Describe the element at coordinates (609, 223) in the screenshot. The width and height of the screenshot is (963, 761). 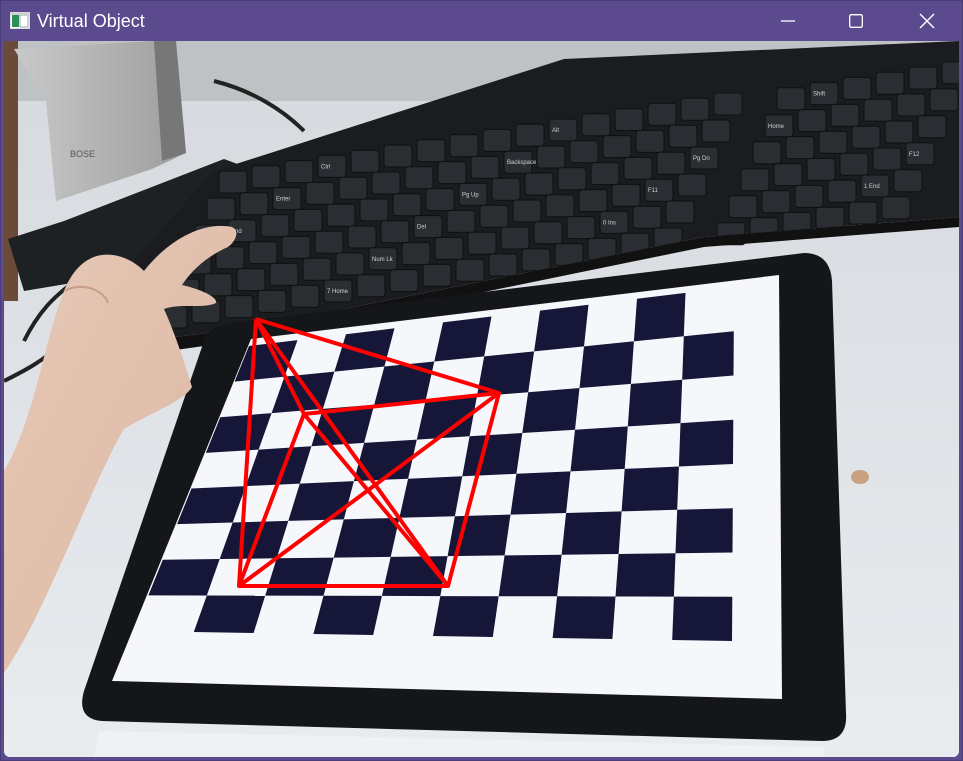
I see `keyboard-key-label: 0 Ins` at that location.